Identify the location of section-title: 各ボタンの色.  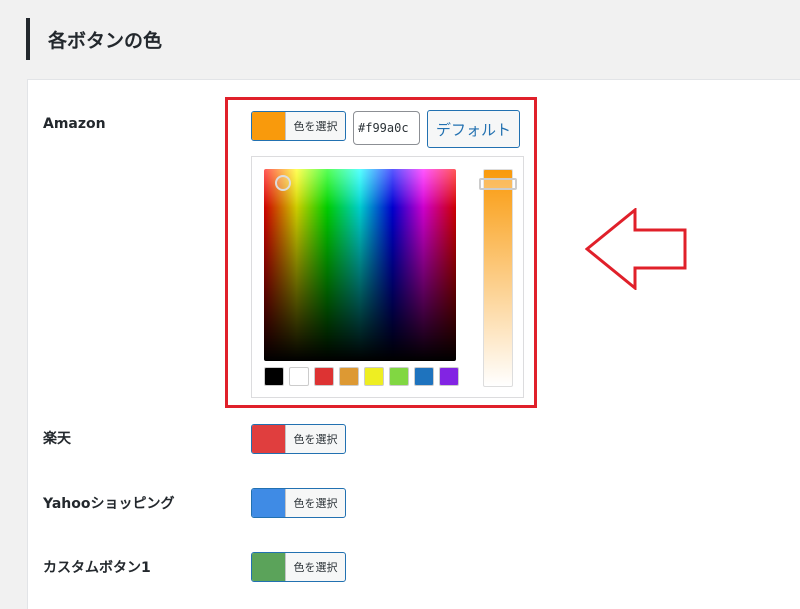
(94, 39).